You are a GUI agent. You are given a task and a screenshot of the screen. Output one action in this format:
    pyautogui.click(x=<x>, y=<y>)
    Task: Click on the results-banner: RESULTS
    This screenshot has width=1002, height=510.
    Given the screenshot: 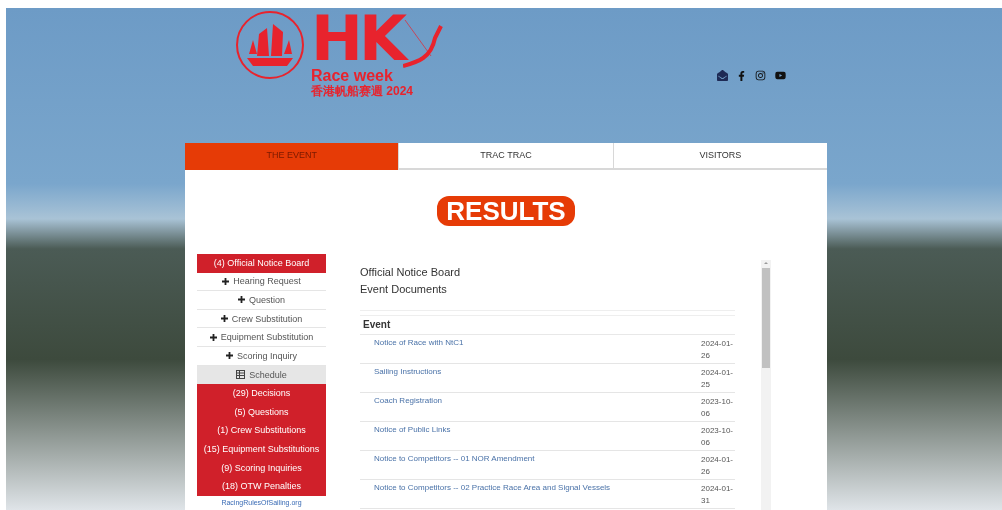 What is the action you would take?
    pyautogui.click(x=506, y=211)
    